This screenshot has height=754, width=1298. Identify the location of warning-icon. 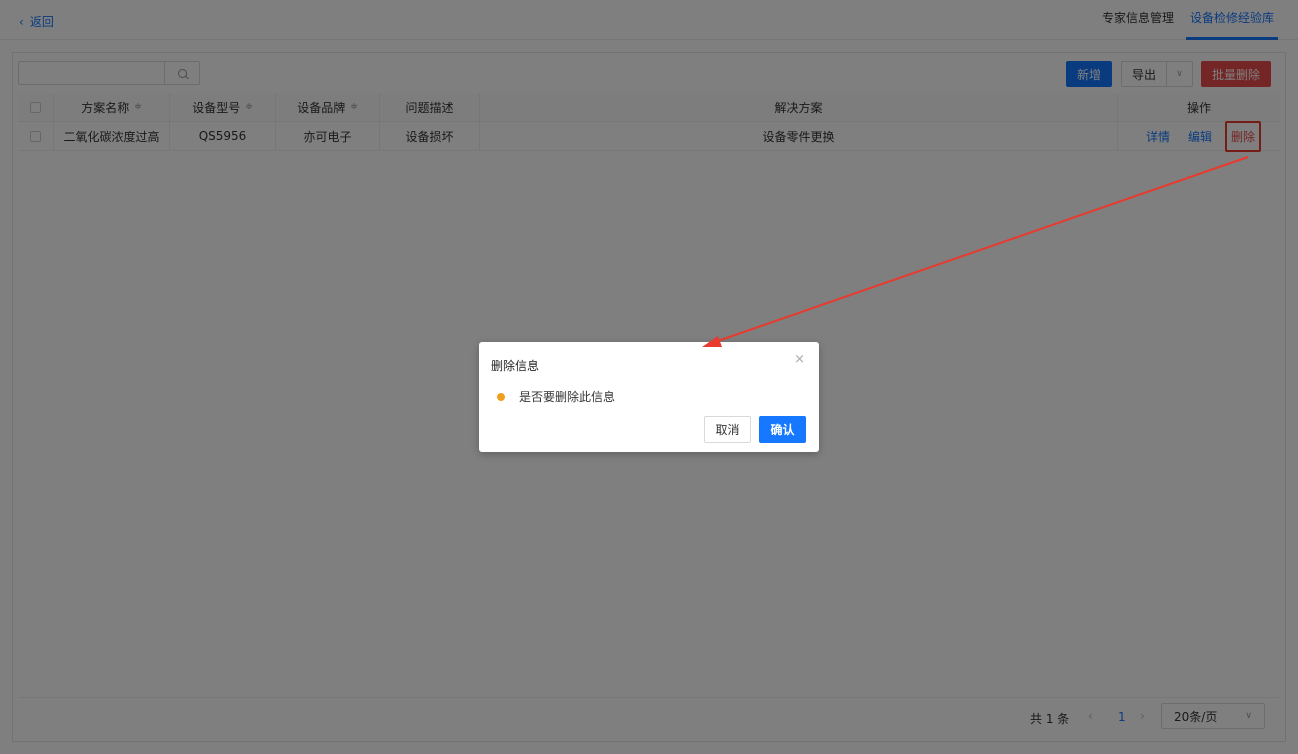
(501, 396).